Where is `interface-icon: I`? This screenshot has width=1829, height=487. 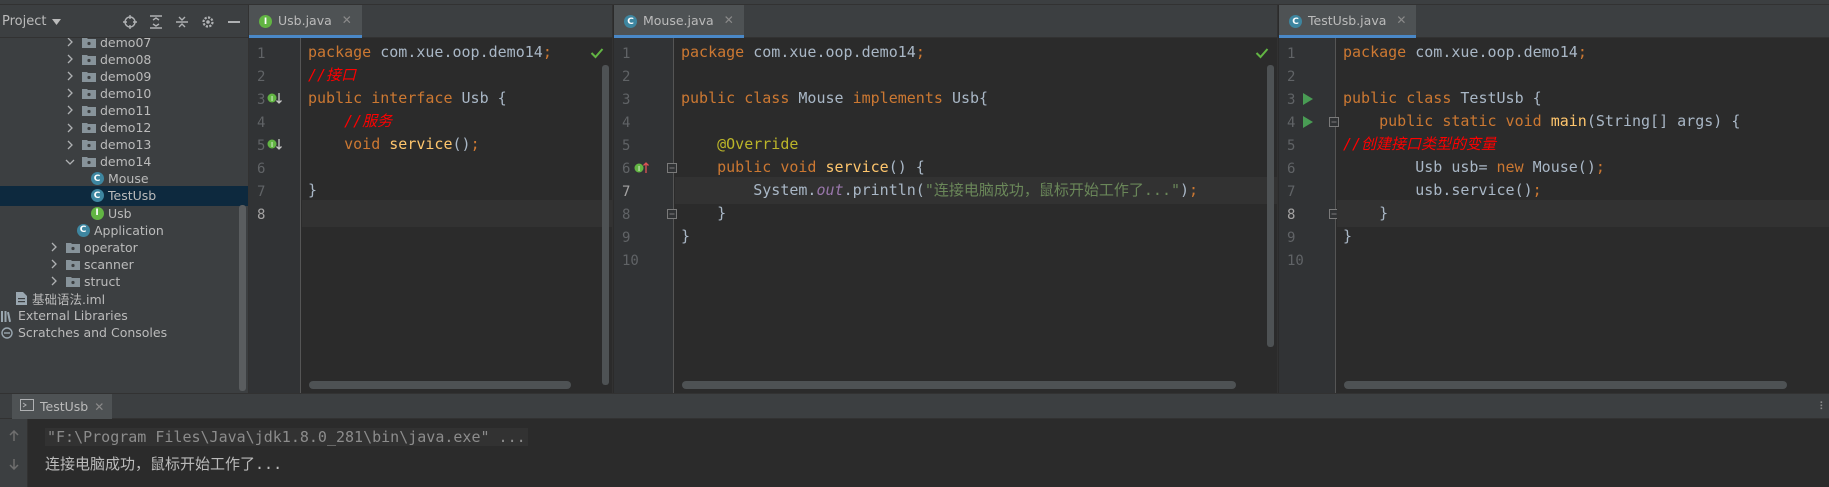
interface-icon: I is located at coordinates (265, 20).